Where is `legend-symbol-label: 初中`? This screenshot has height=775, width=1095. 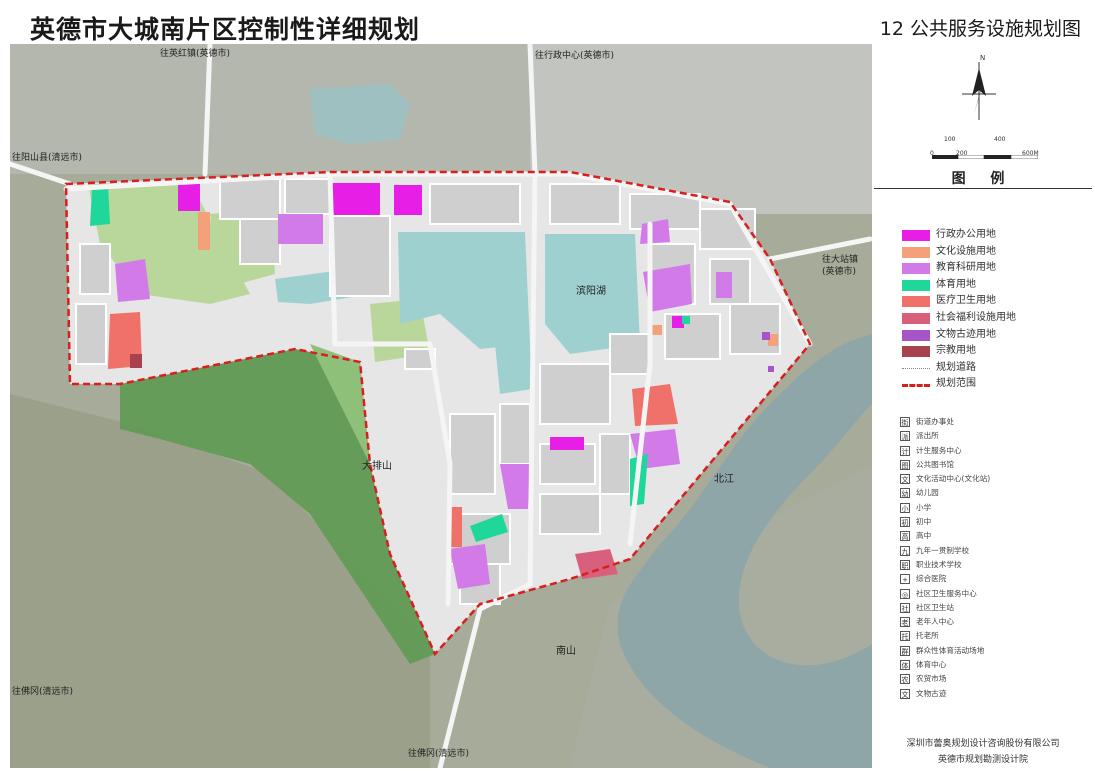 legend-symbol-label: 初中 is located at coordinates (924, 522).